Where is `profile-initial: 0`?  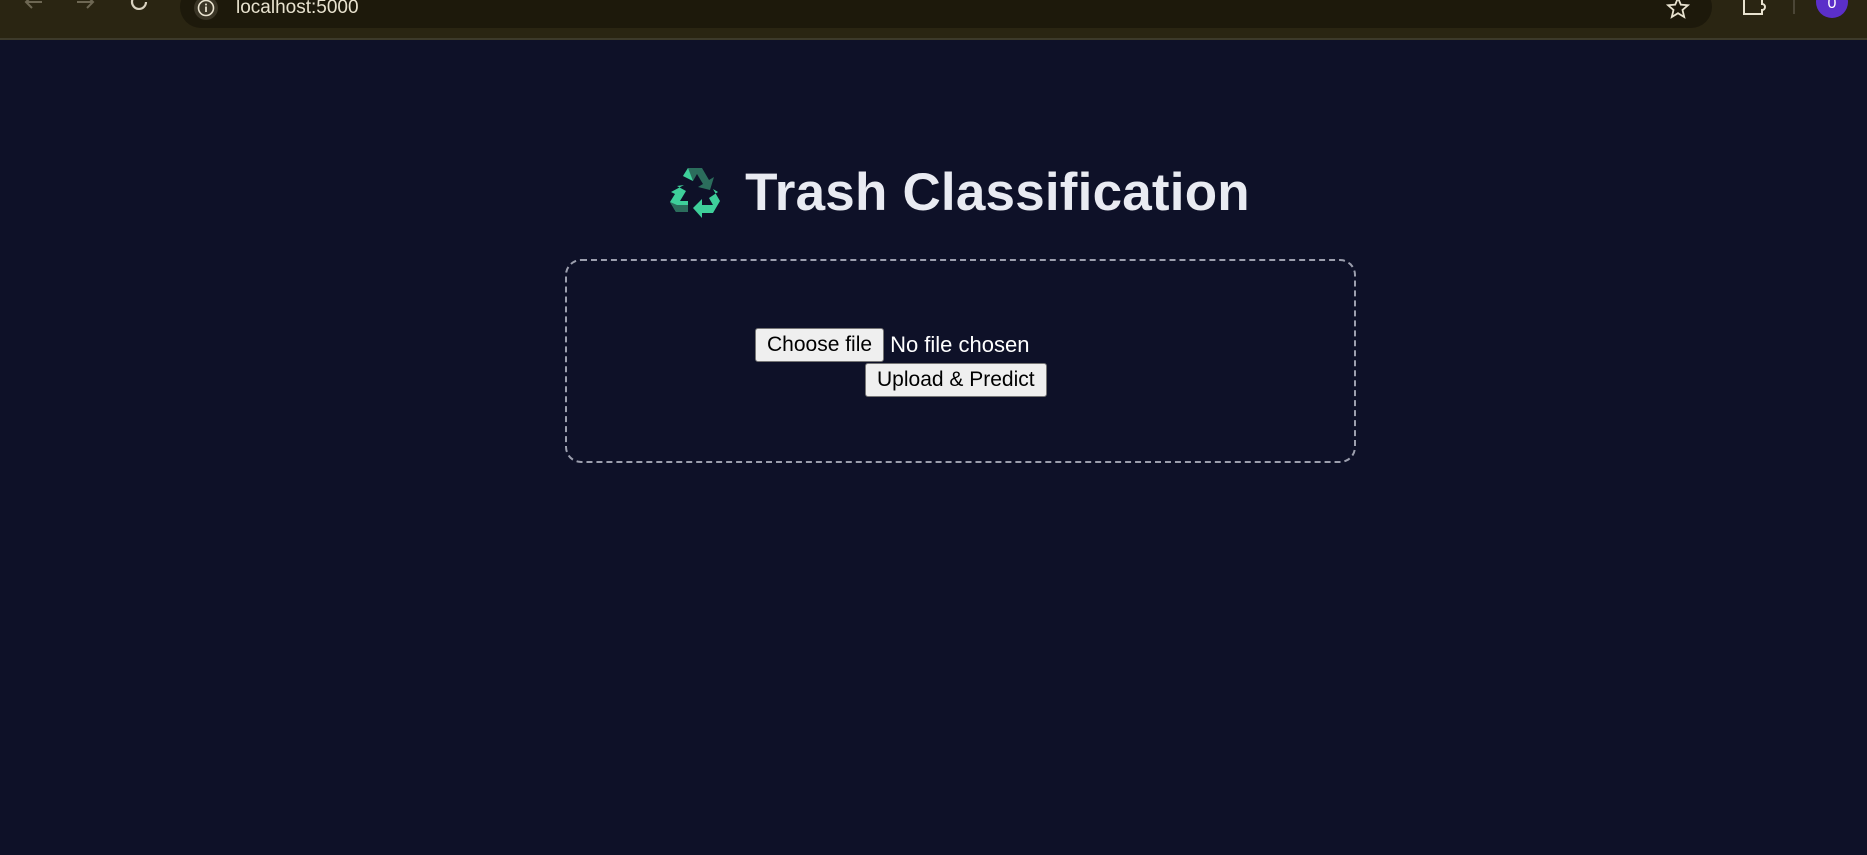
profile-initial: 0 is located at coordinates (1832, 6).